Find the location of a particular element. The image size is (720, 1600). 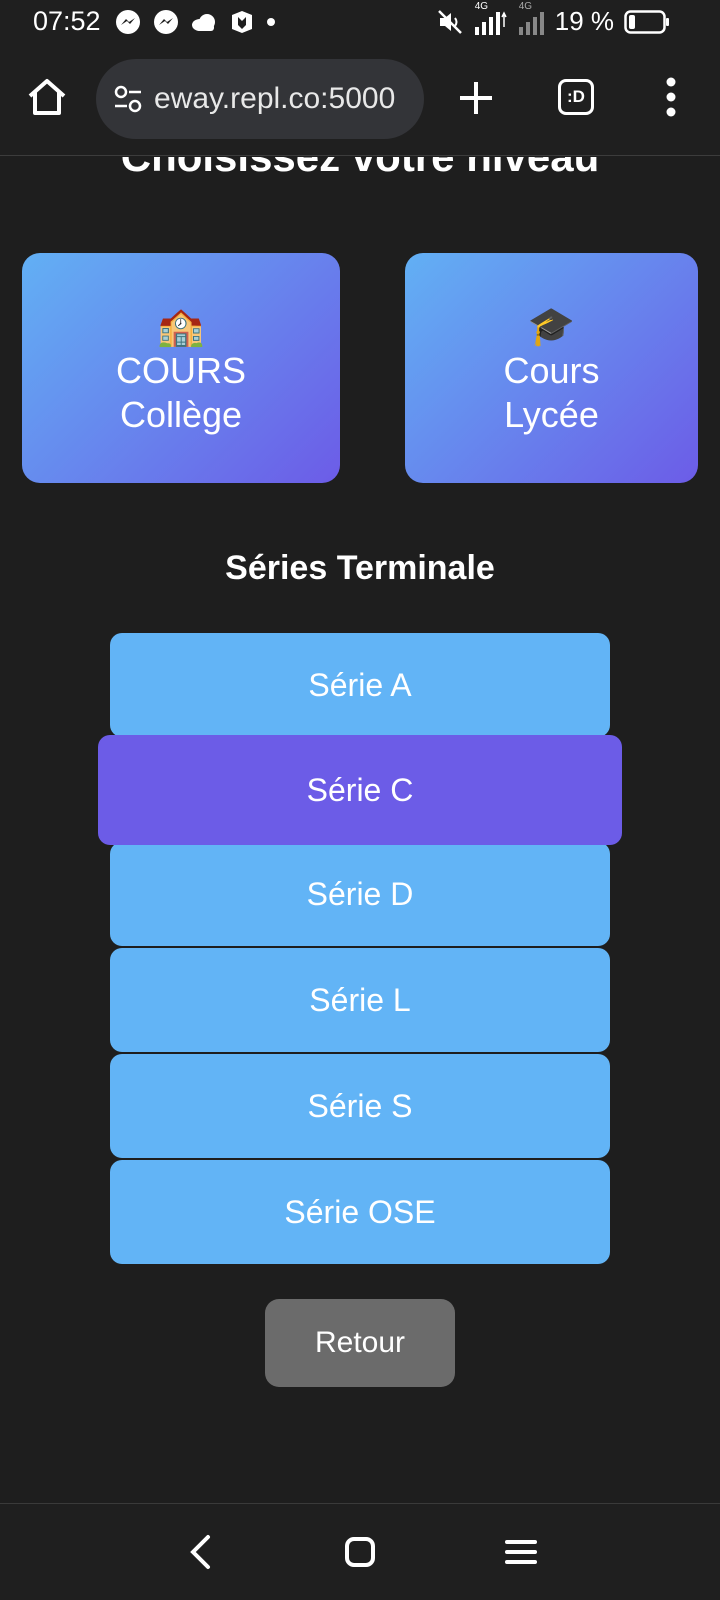

level-card-label: Cours is located at coordinates (551, 370).